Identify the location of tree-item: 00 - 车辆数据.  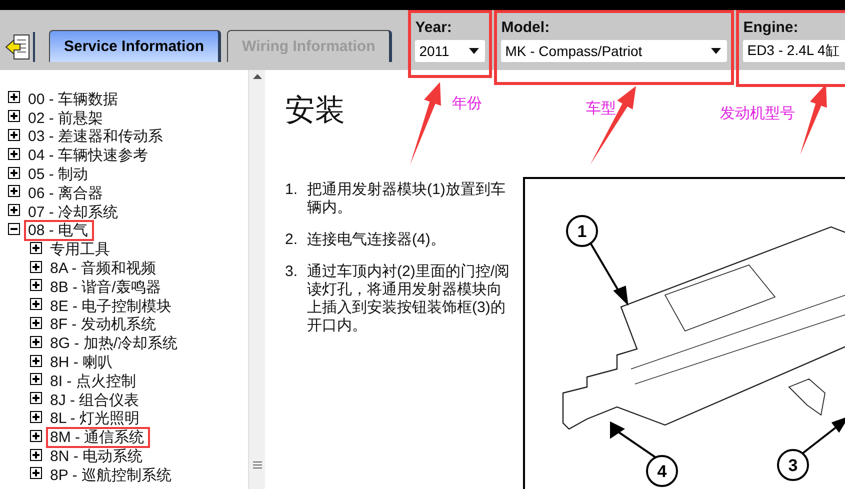
(74, 99).